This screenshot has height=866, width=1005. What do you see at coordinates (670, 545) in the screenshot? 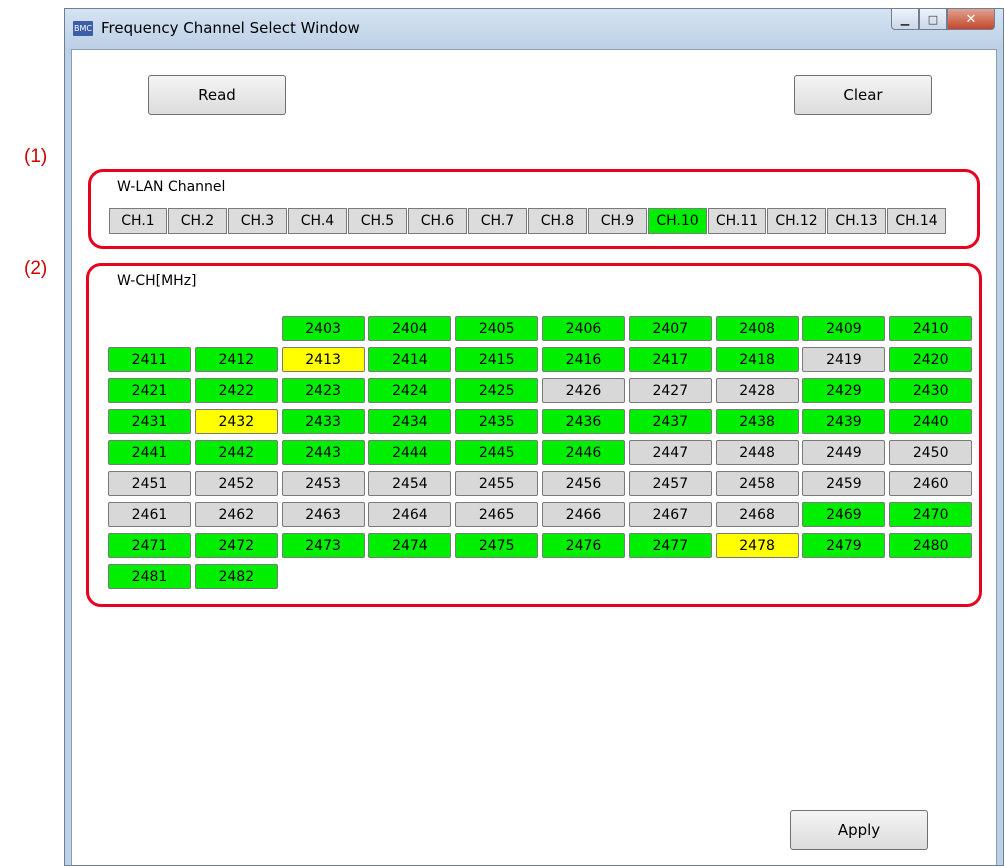
I see `frequency-button-2477: 2477` at bounding box center [670, 545].